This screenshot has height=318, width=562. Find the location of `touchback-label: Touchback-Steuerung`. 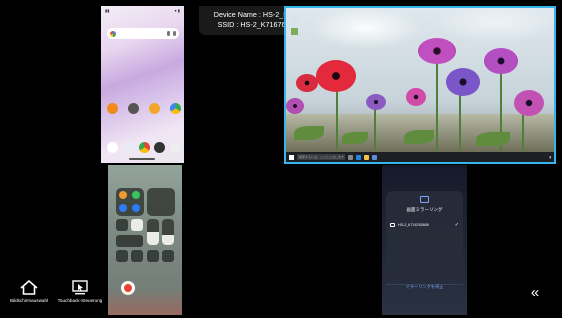

touchback-label: Touchback-Steuerung is located at coordinates (80, 300).